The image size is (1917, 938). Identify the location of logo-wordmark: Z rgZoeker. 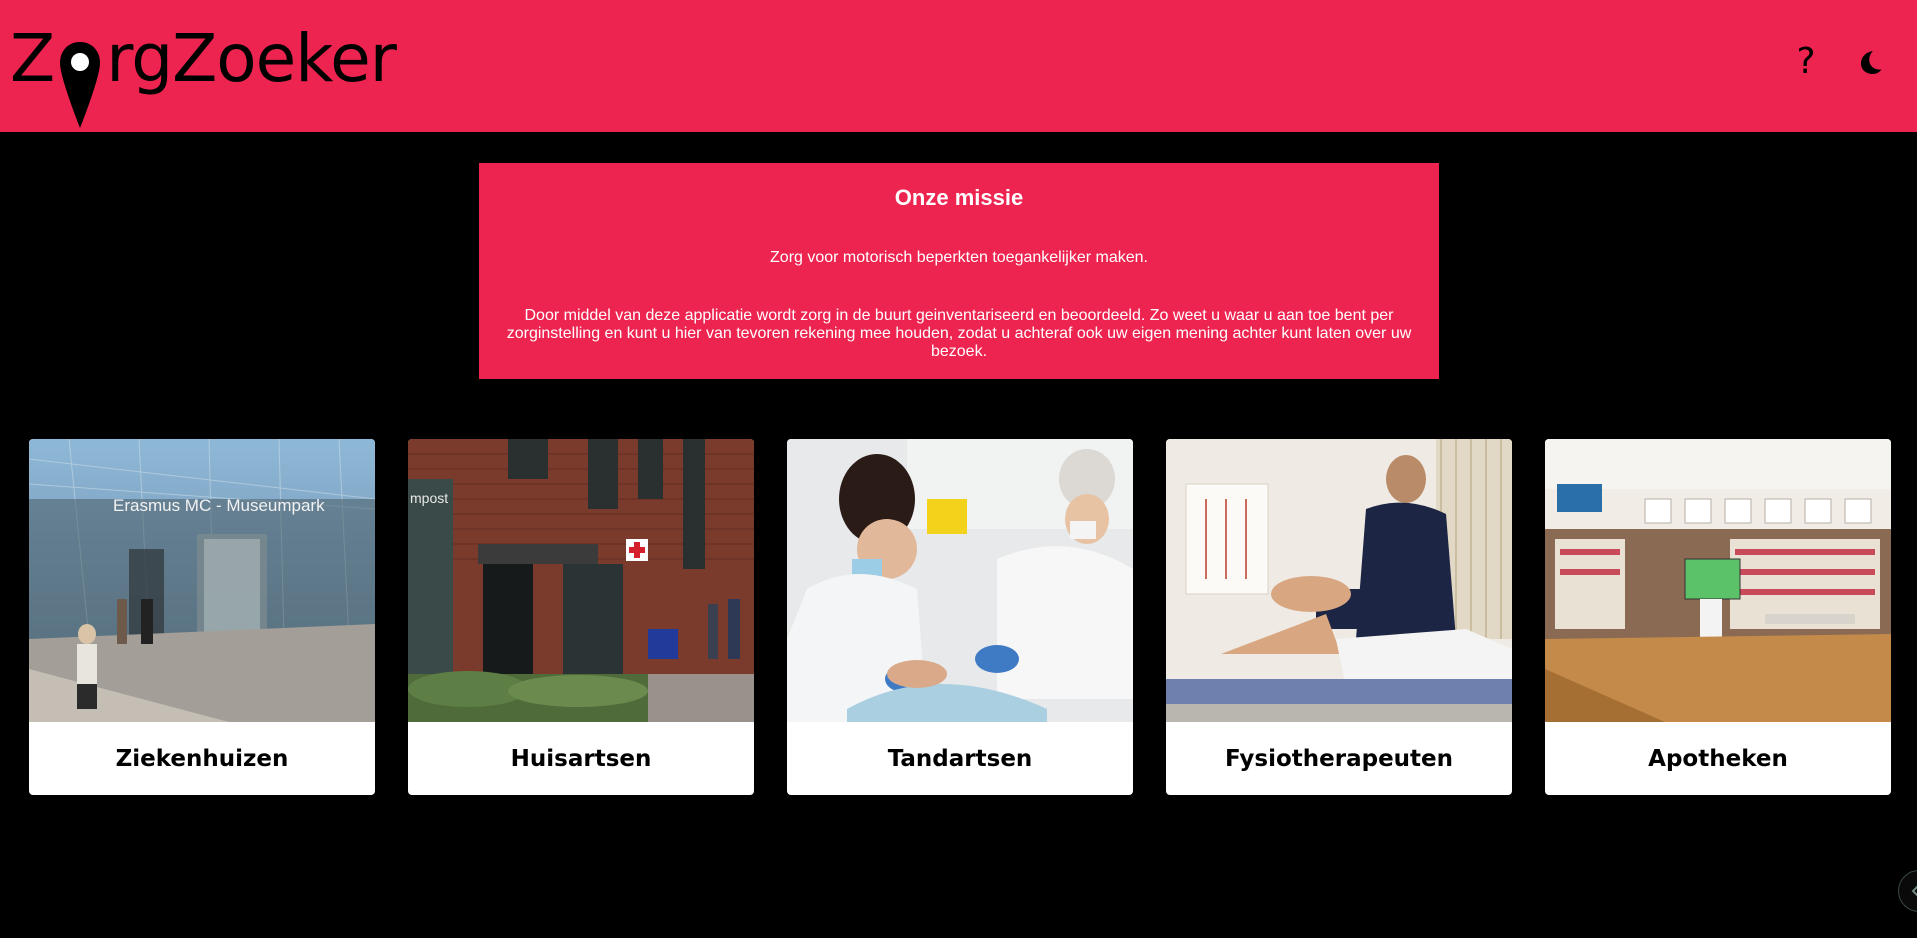
(203, 75).